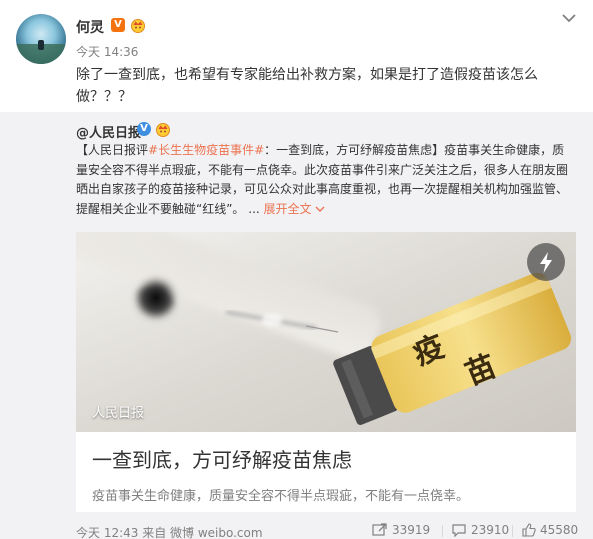  I want to click on repost-time-source: 今天 12:43 来自 微博 weibo.com, so click(169, 531).